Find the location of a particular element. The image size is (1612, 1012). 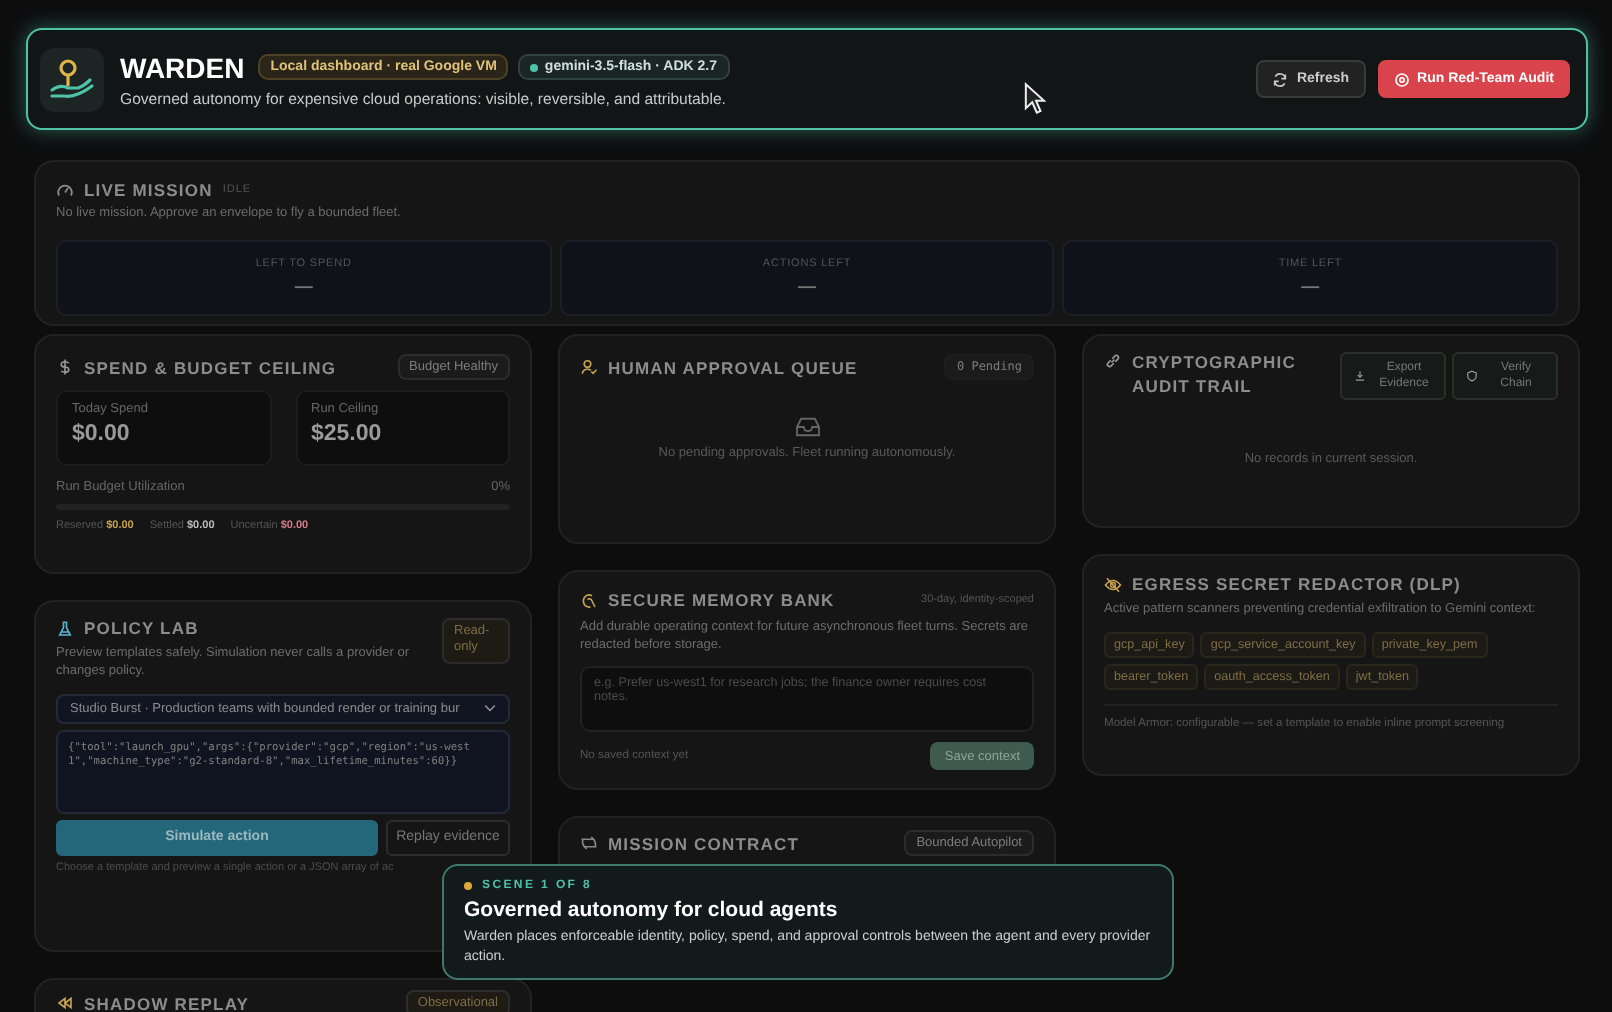

target-icon is located at coordinates (1401, 79).